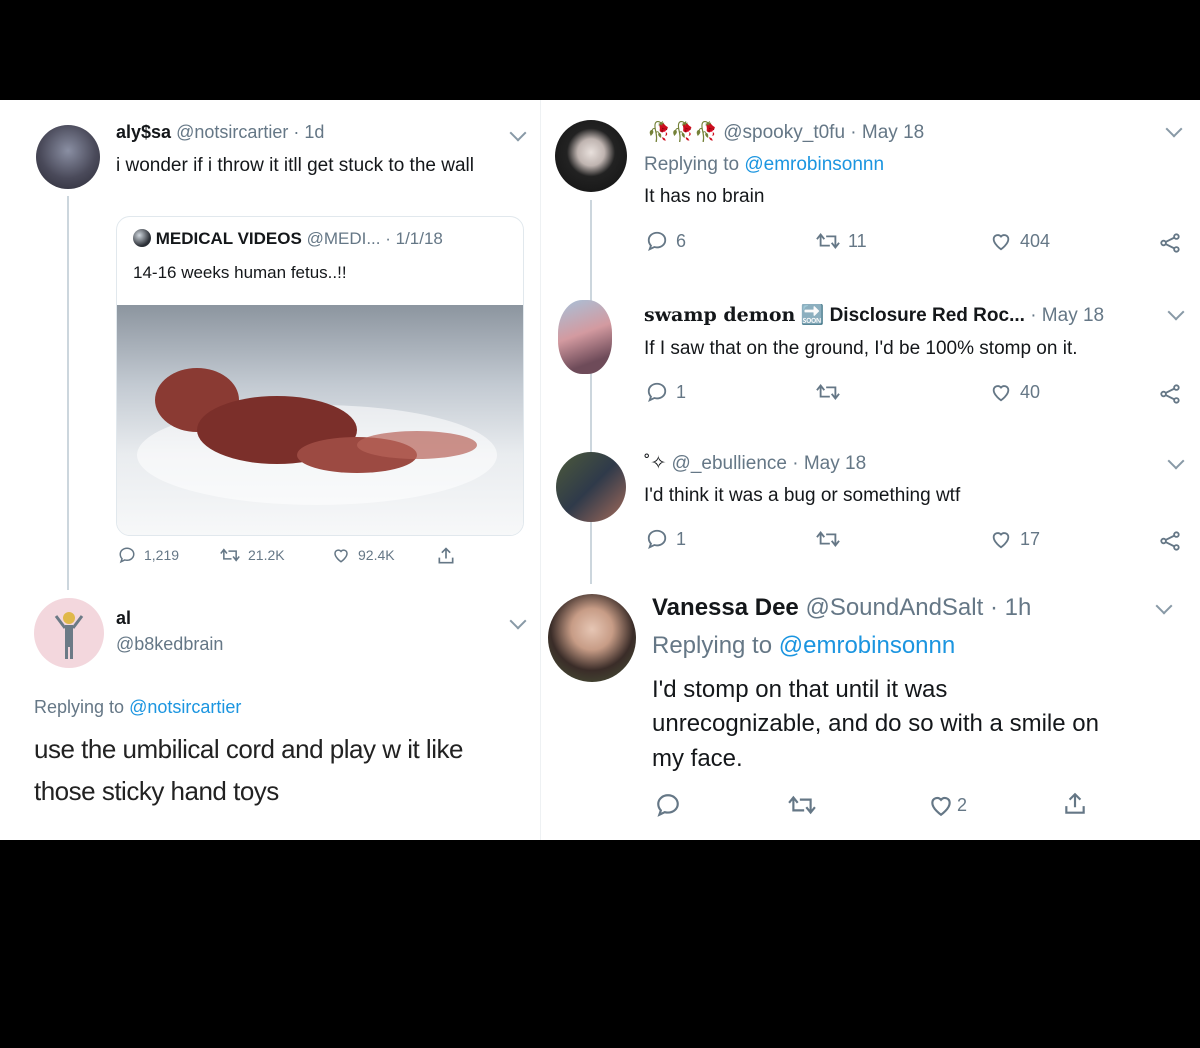 The height and width of the screenshot is (1048, 1200). I want to click on thread-line-left, so click(68, 393).